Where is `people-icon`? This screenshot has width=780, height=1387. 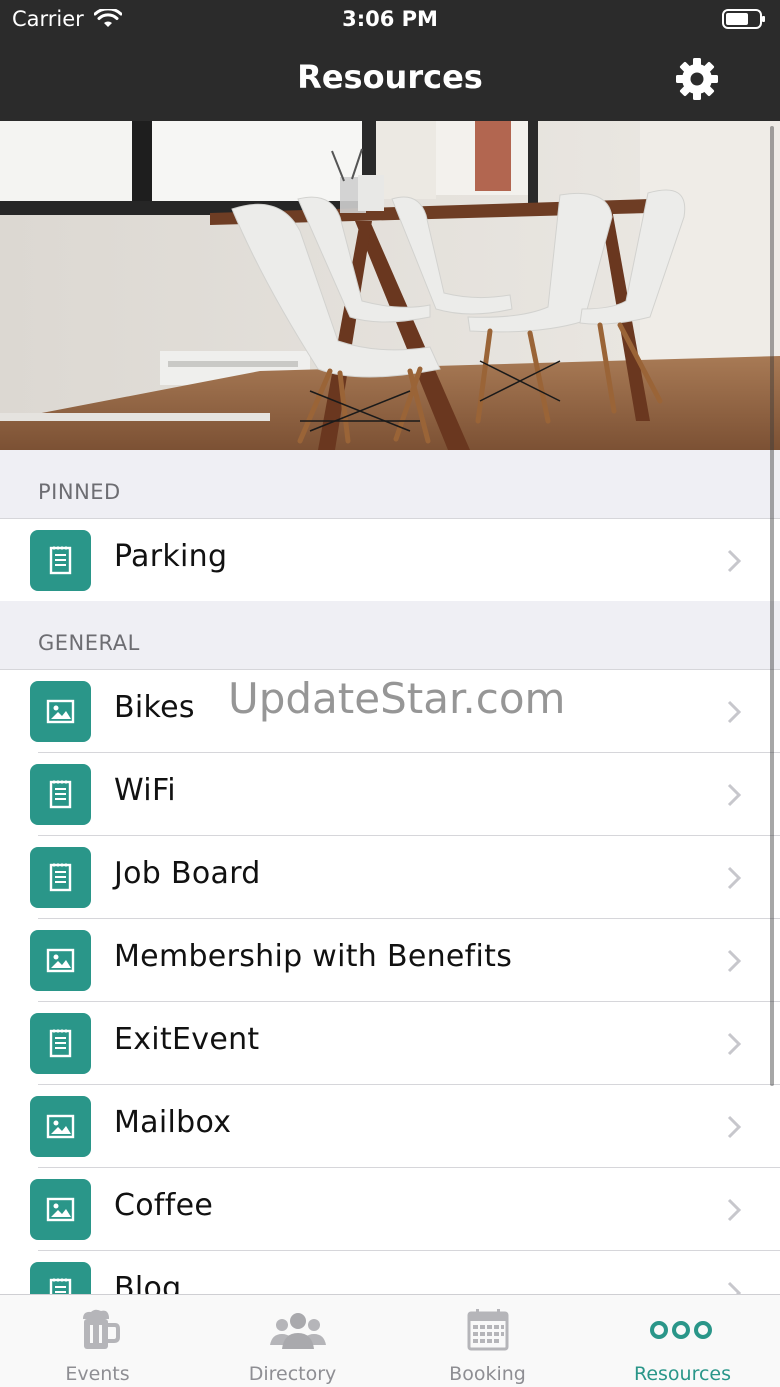 people-icon is located at coordinates (298, 1331).